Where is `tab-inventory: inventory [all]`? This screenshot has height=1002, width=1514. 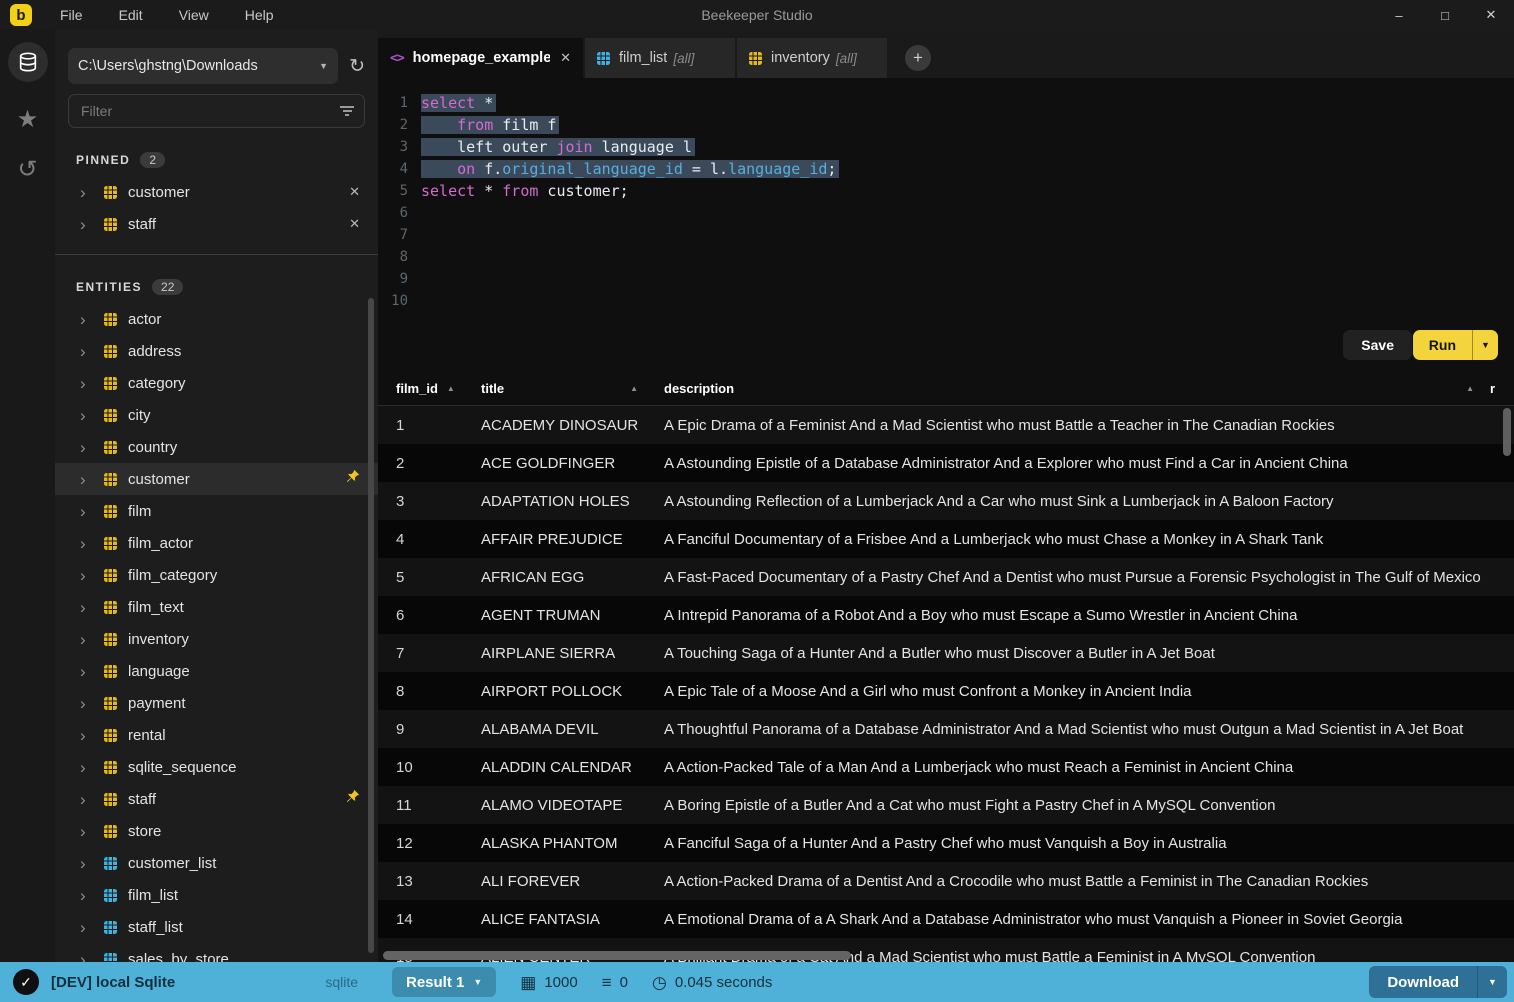 tab-inventory: inventory [all] is located at coordinates (812, 58).